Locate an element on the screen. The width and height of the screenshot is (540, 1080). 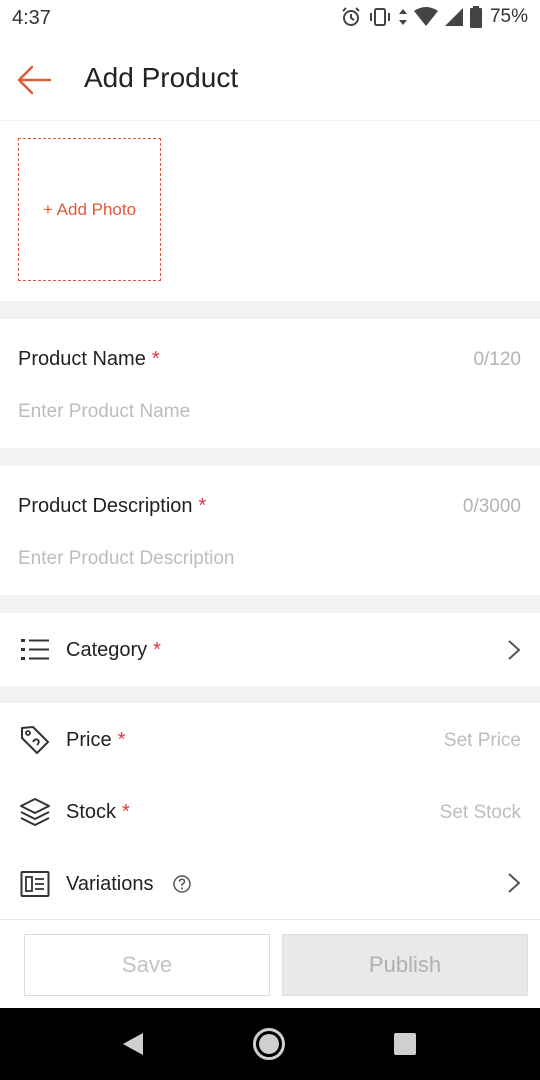
category-label: Category * is located at coordinates (113, 650).